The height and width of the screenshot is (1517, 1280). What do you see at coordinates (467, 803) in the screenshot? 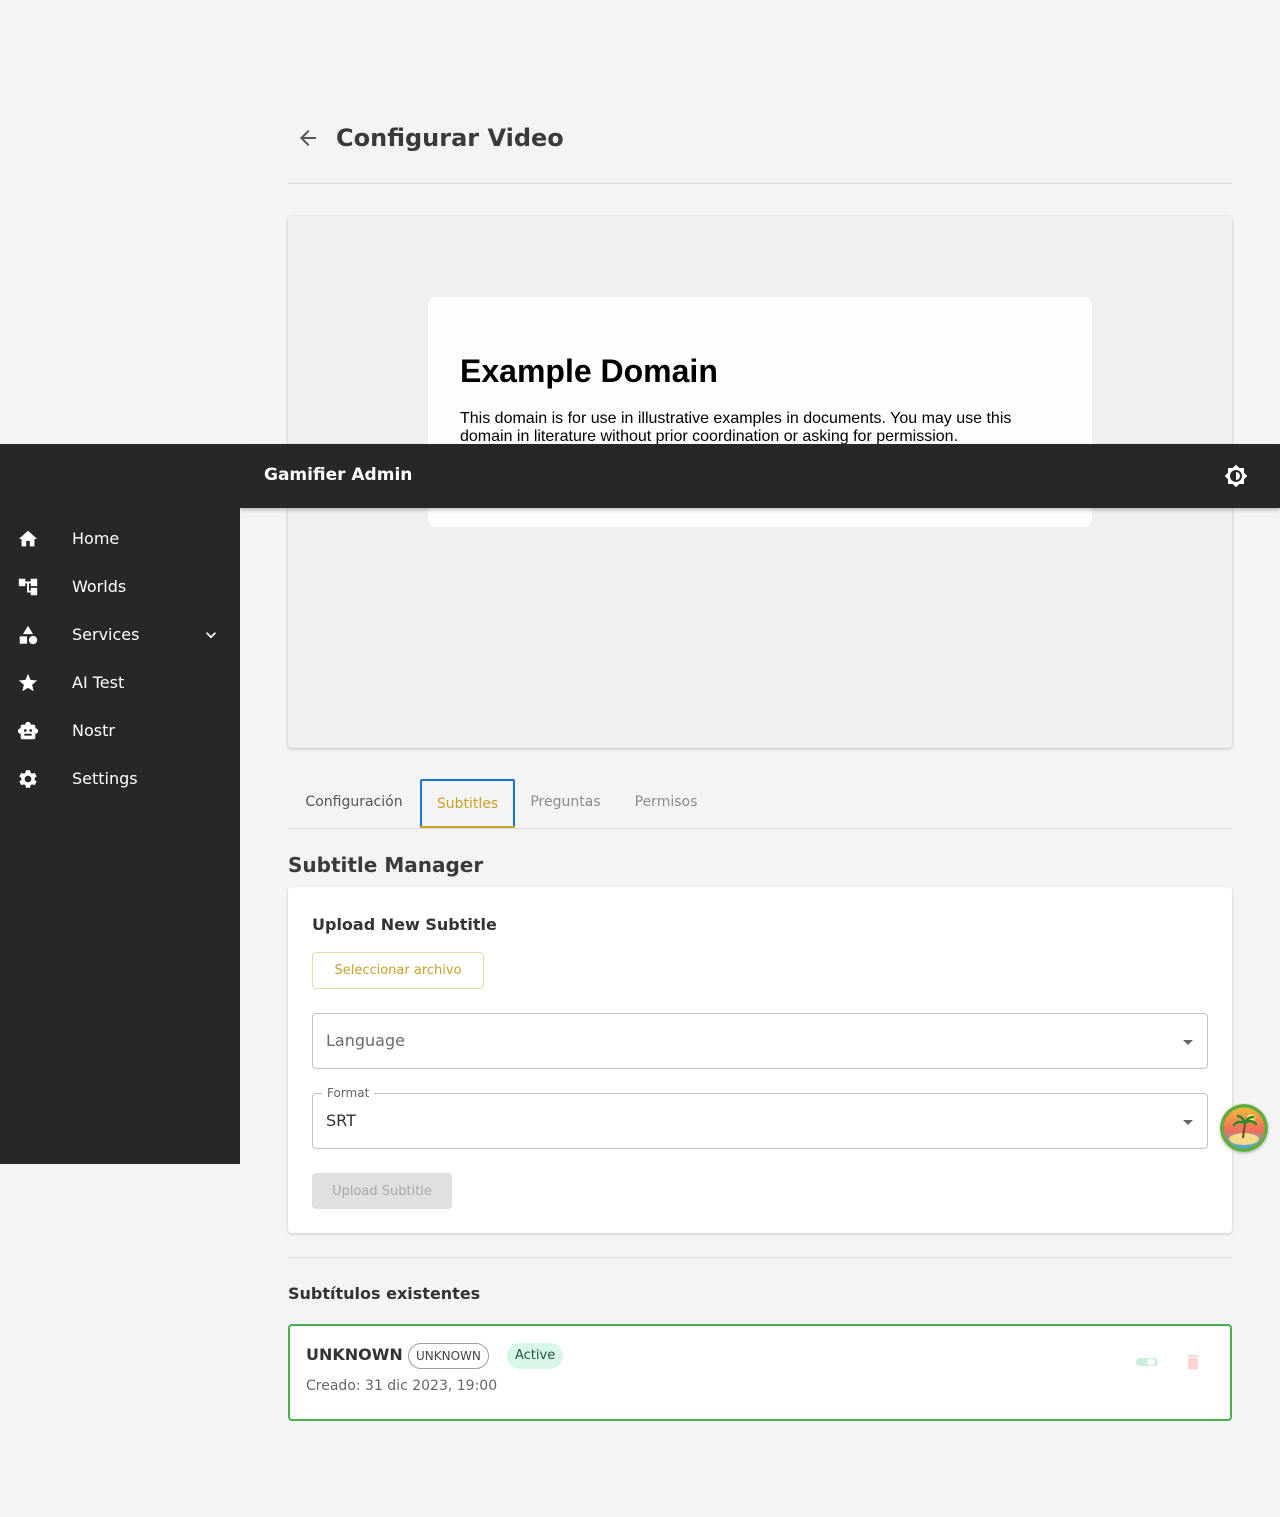
I see `tab-subtitles: Subtitles` at bounding box center [467, 803].